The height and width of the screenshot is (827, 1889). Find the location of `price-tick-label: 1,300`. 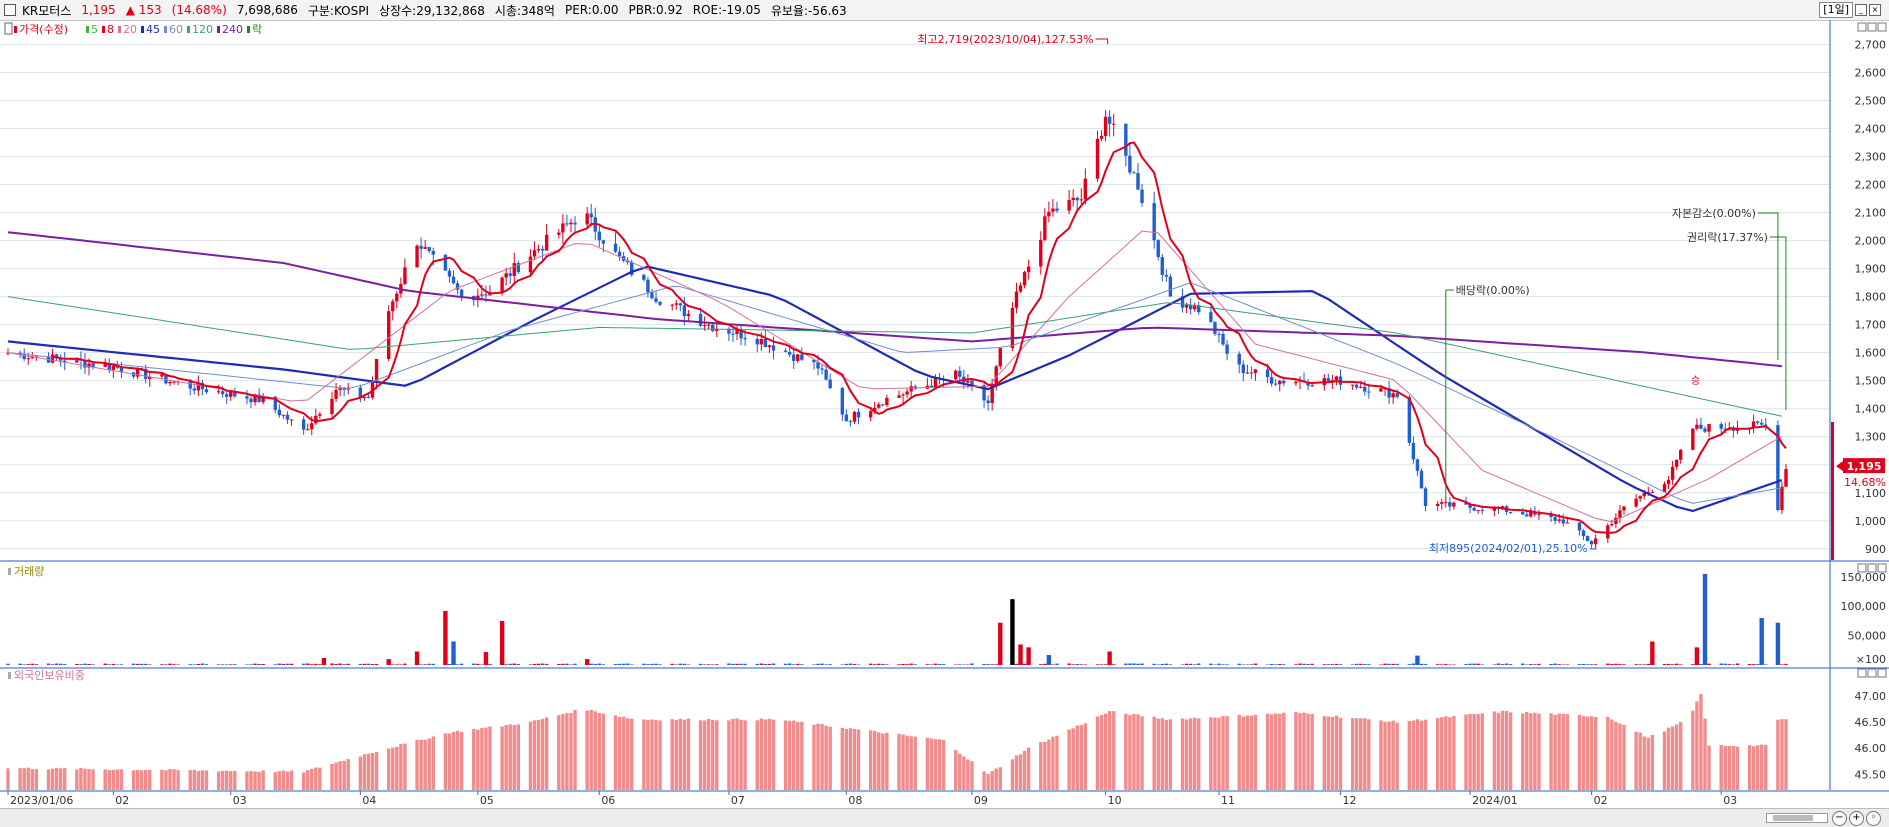

price-tick-label: 1,300 is located at coordinates (1871, 437).